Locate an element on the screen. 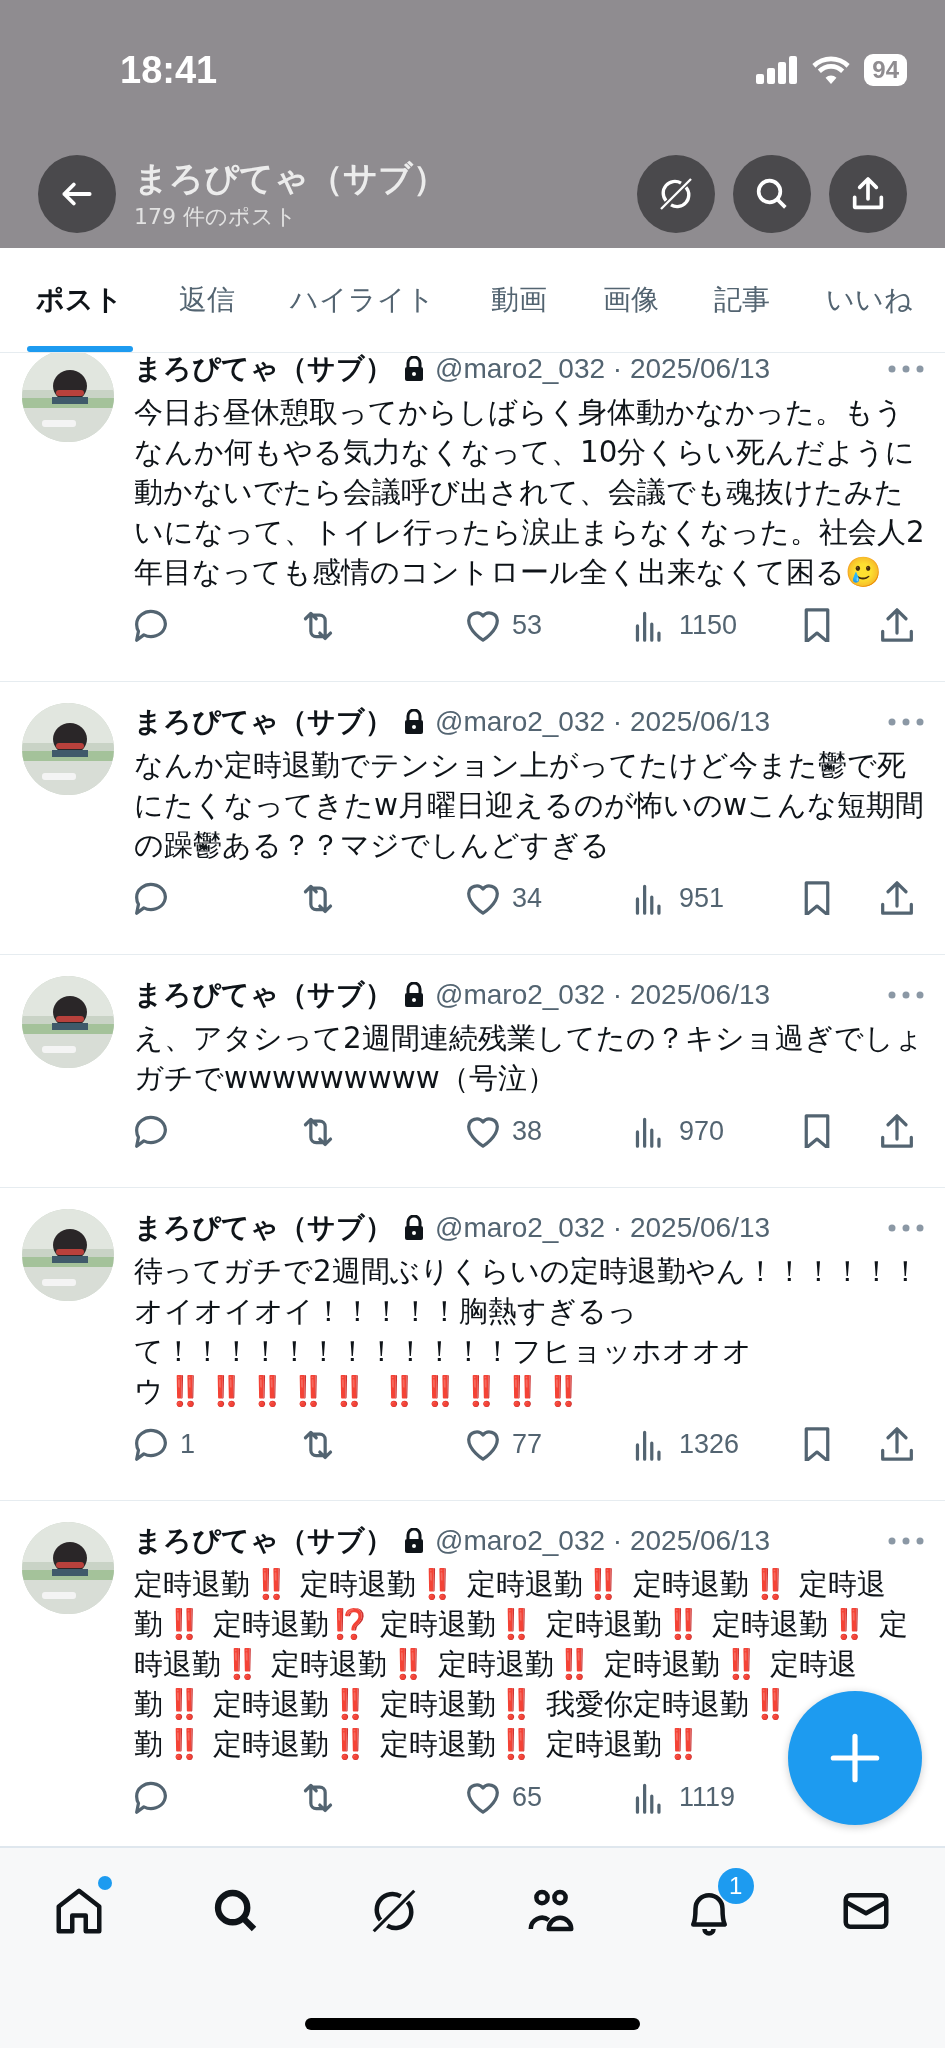 The height and width of the screenshot is (2048, 945). profile-tab: 動画 is located at coordinates (518, 300).